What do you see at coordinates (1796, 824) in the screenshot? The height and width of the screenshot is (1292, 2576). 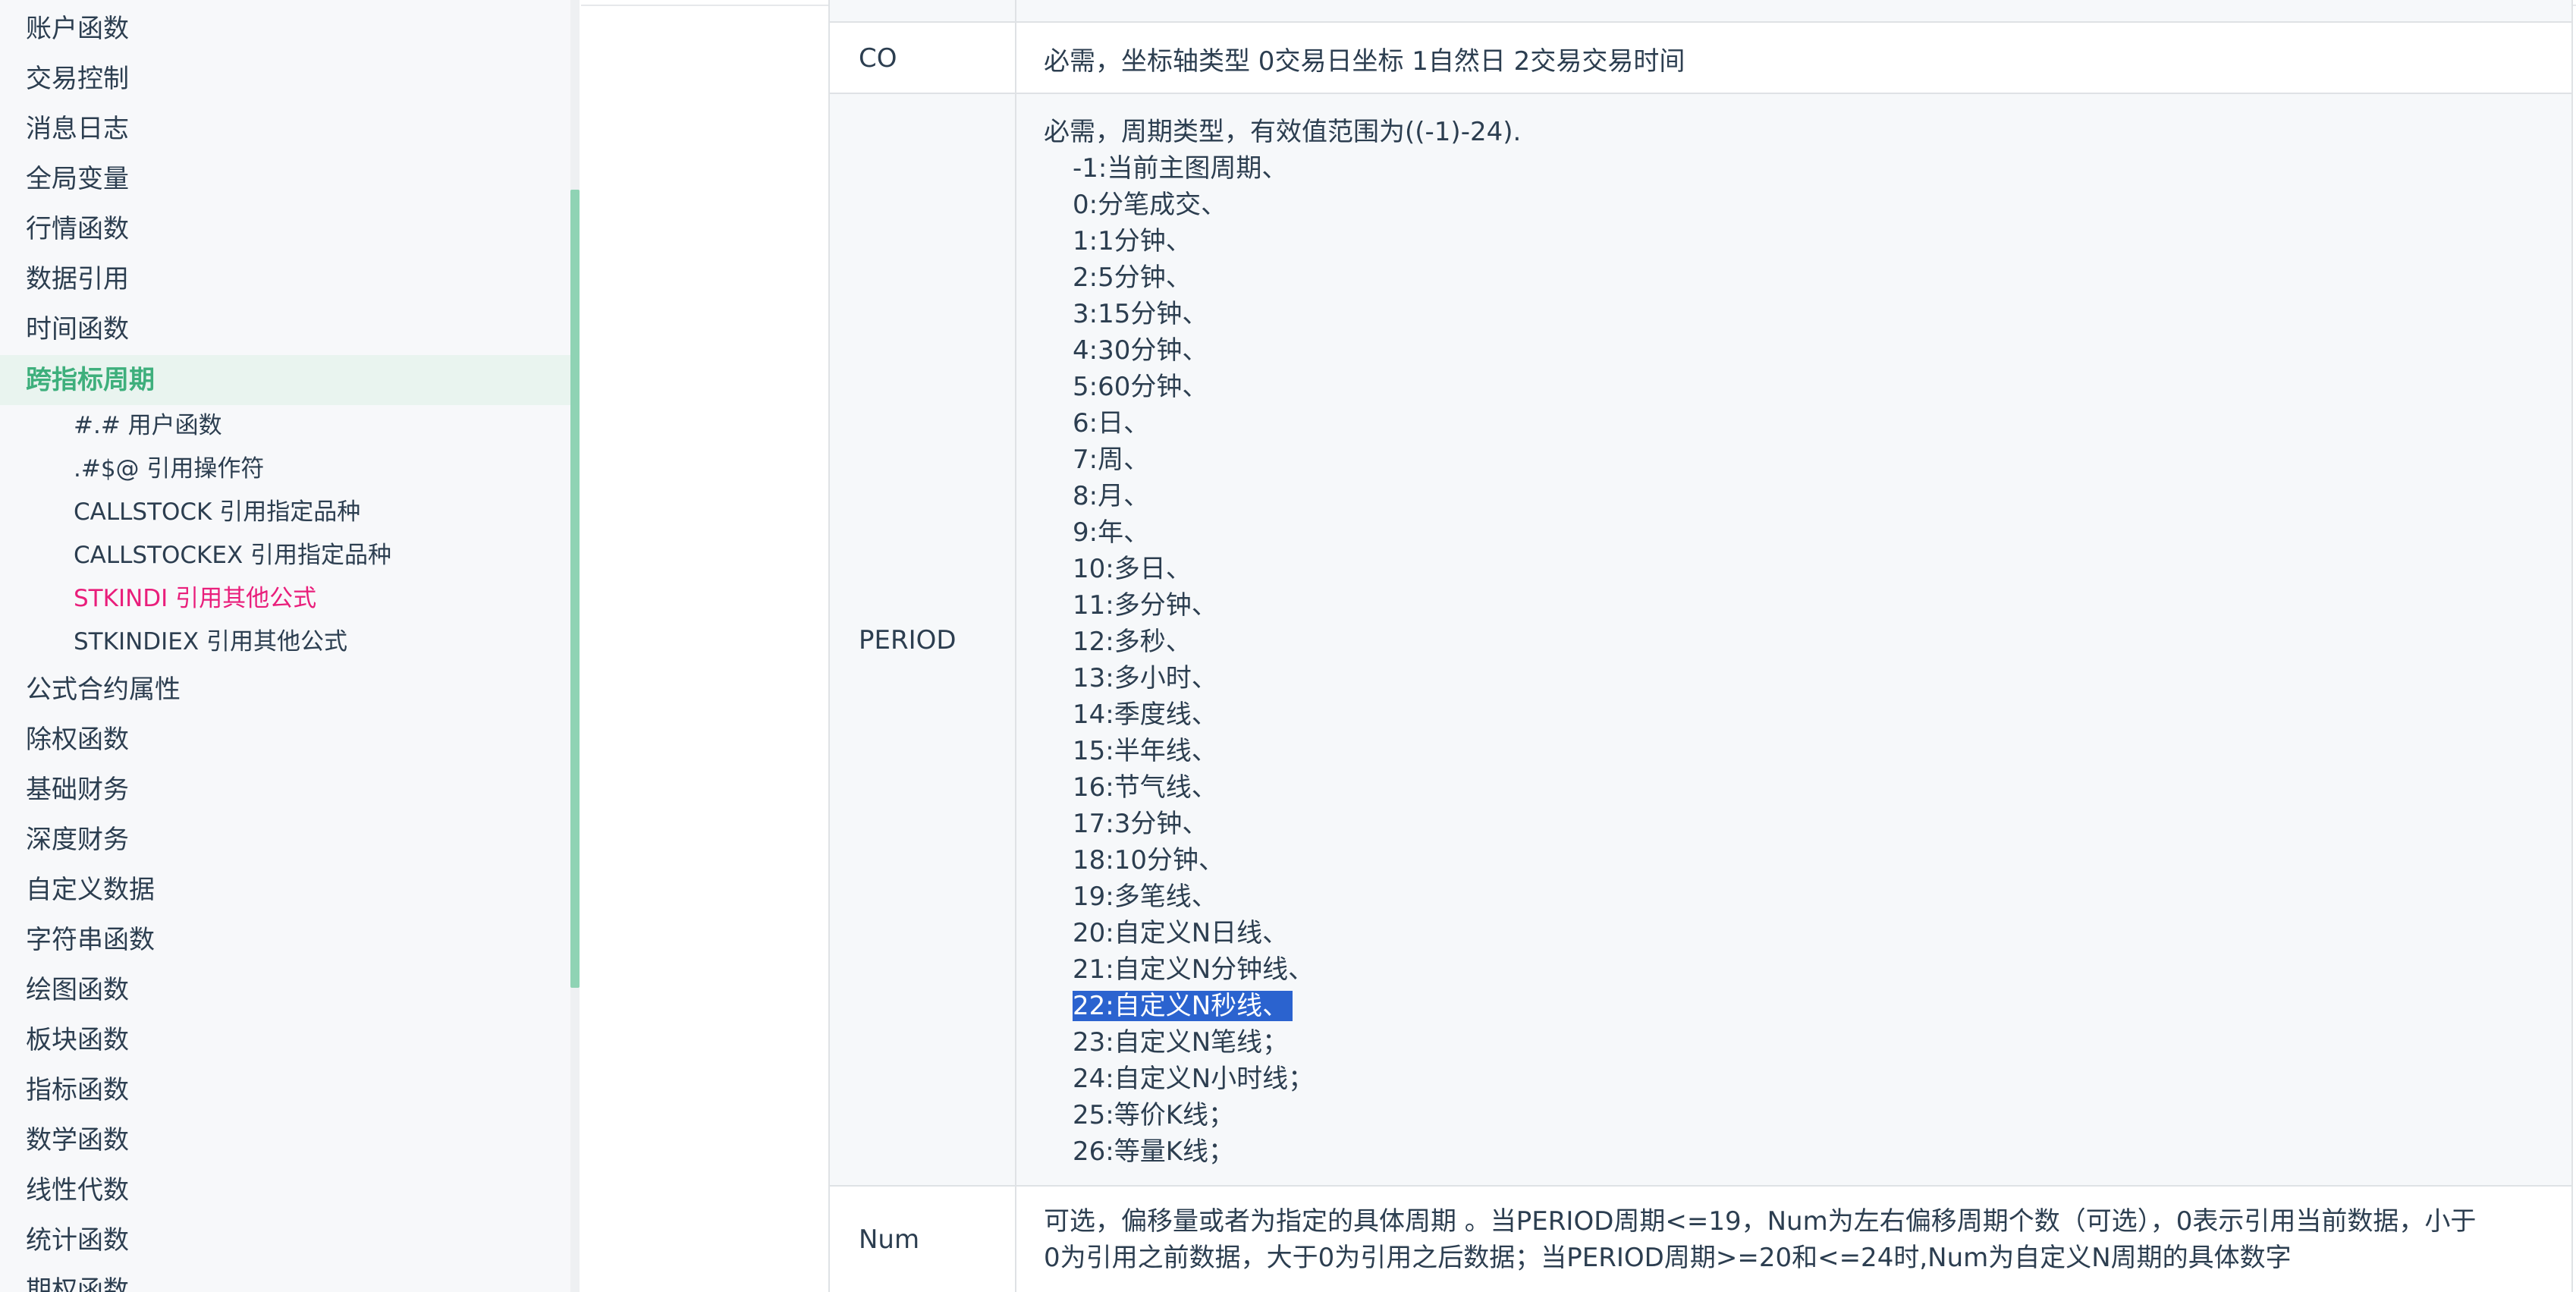 I see `period-option: 17:3分钟、` at bounding box center [1796, 824].